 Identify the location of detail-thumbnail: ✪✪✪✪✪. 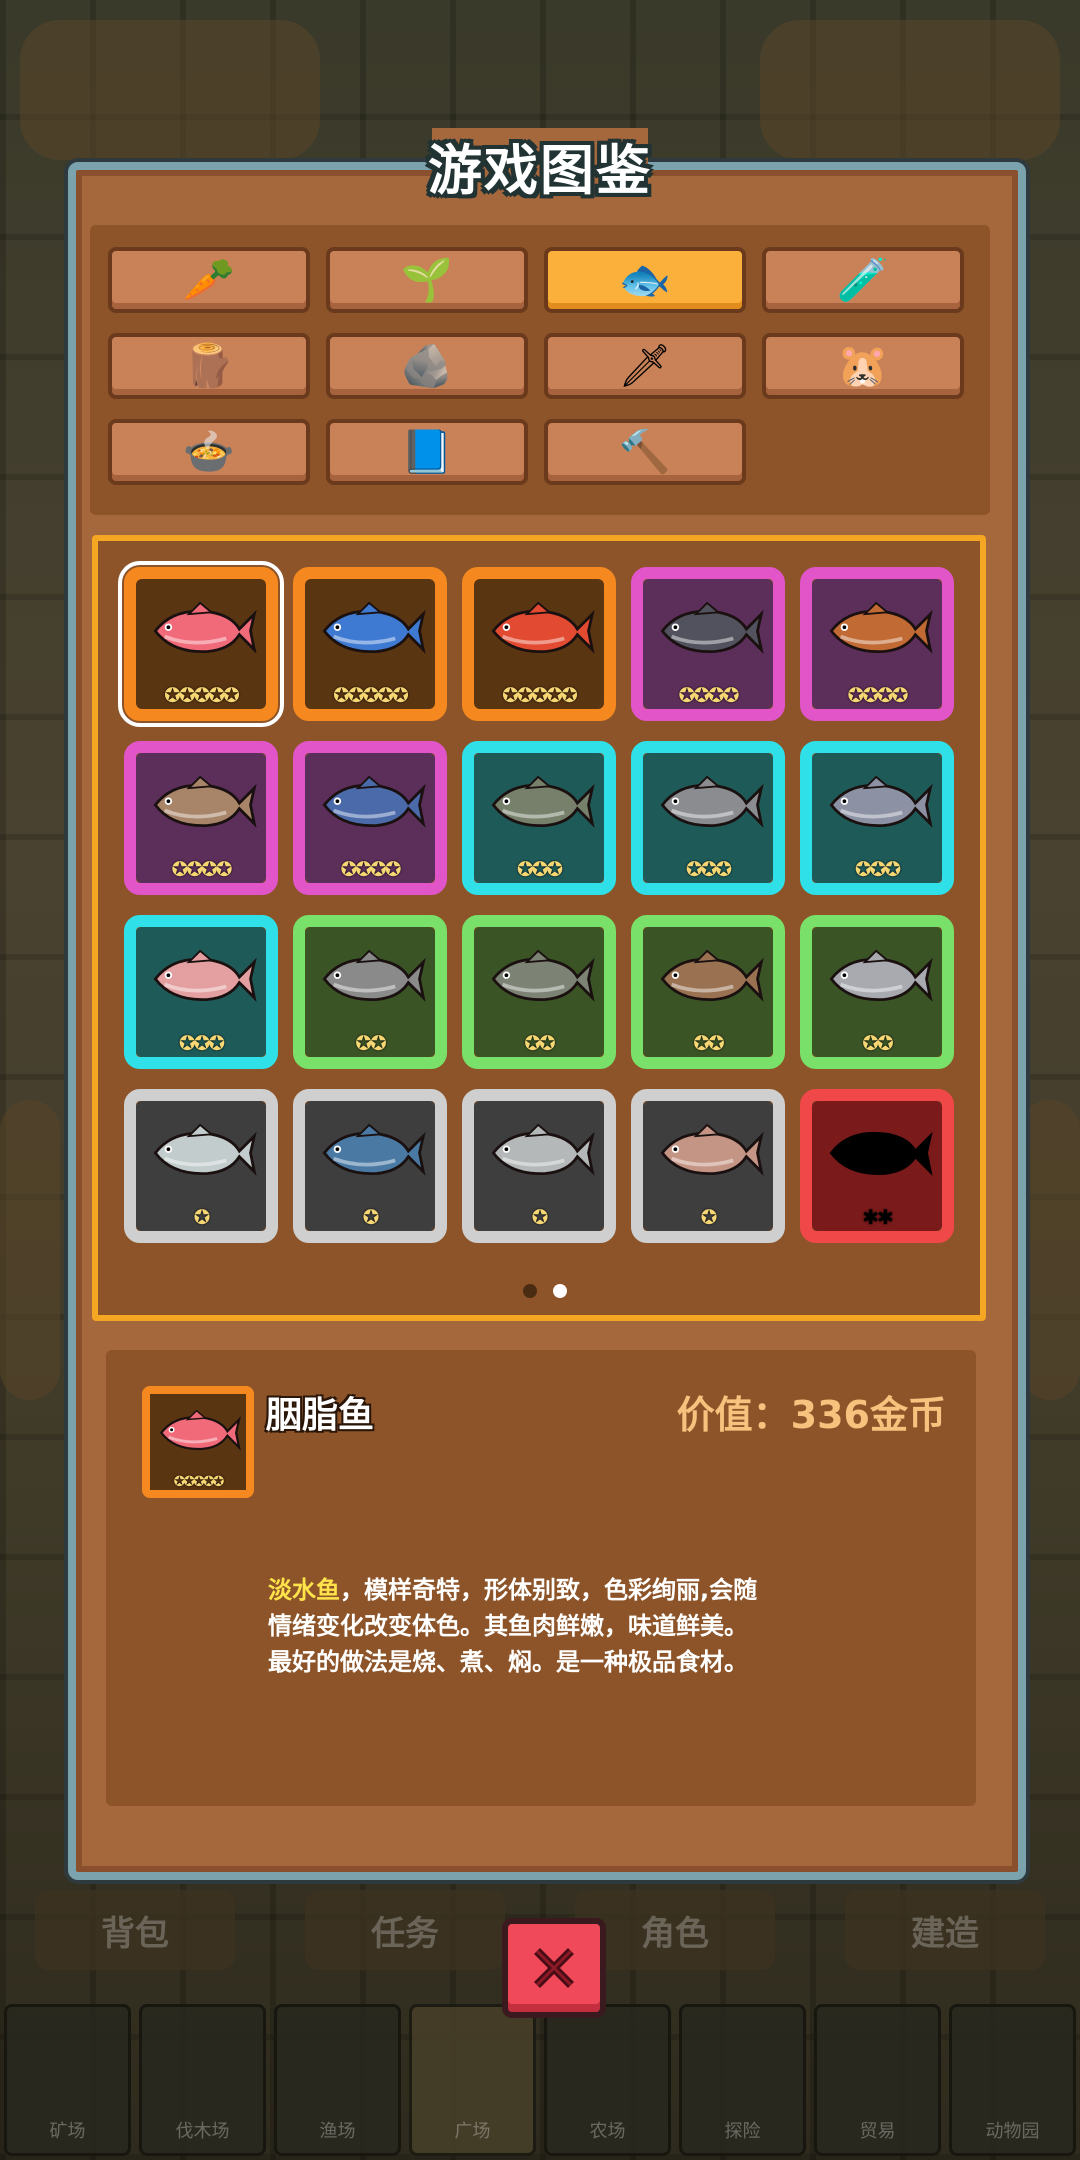
(198, 1442).